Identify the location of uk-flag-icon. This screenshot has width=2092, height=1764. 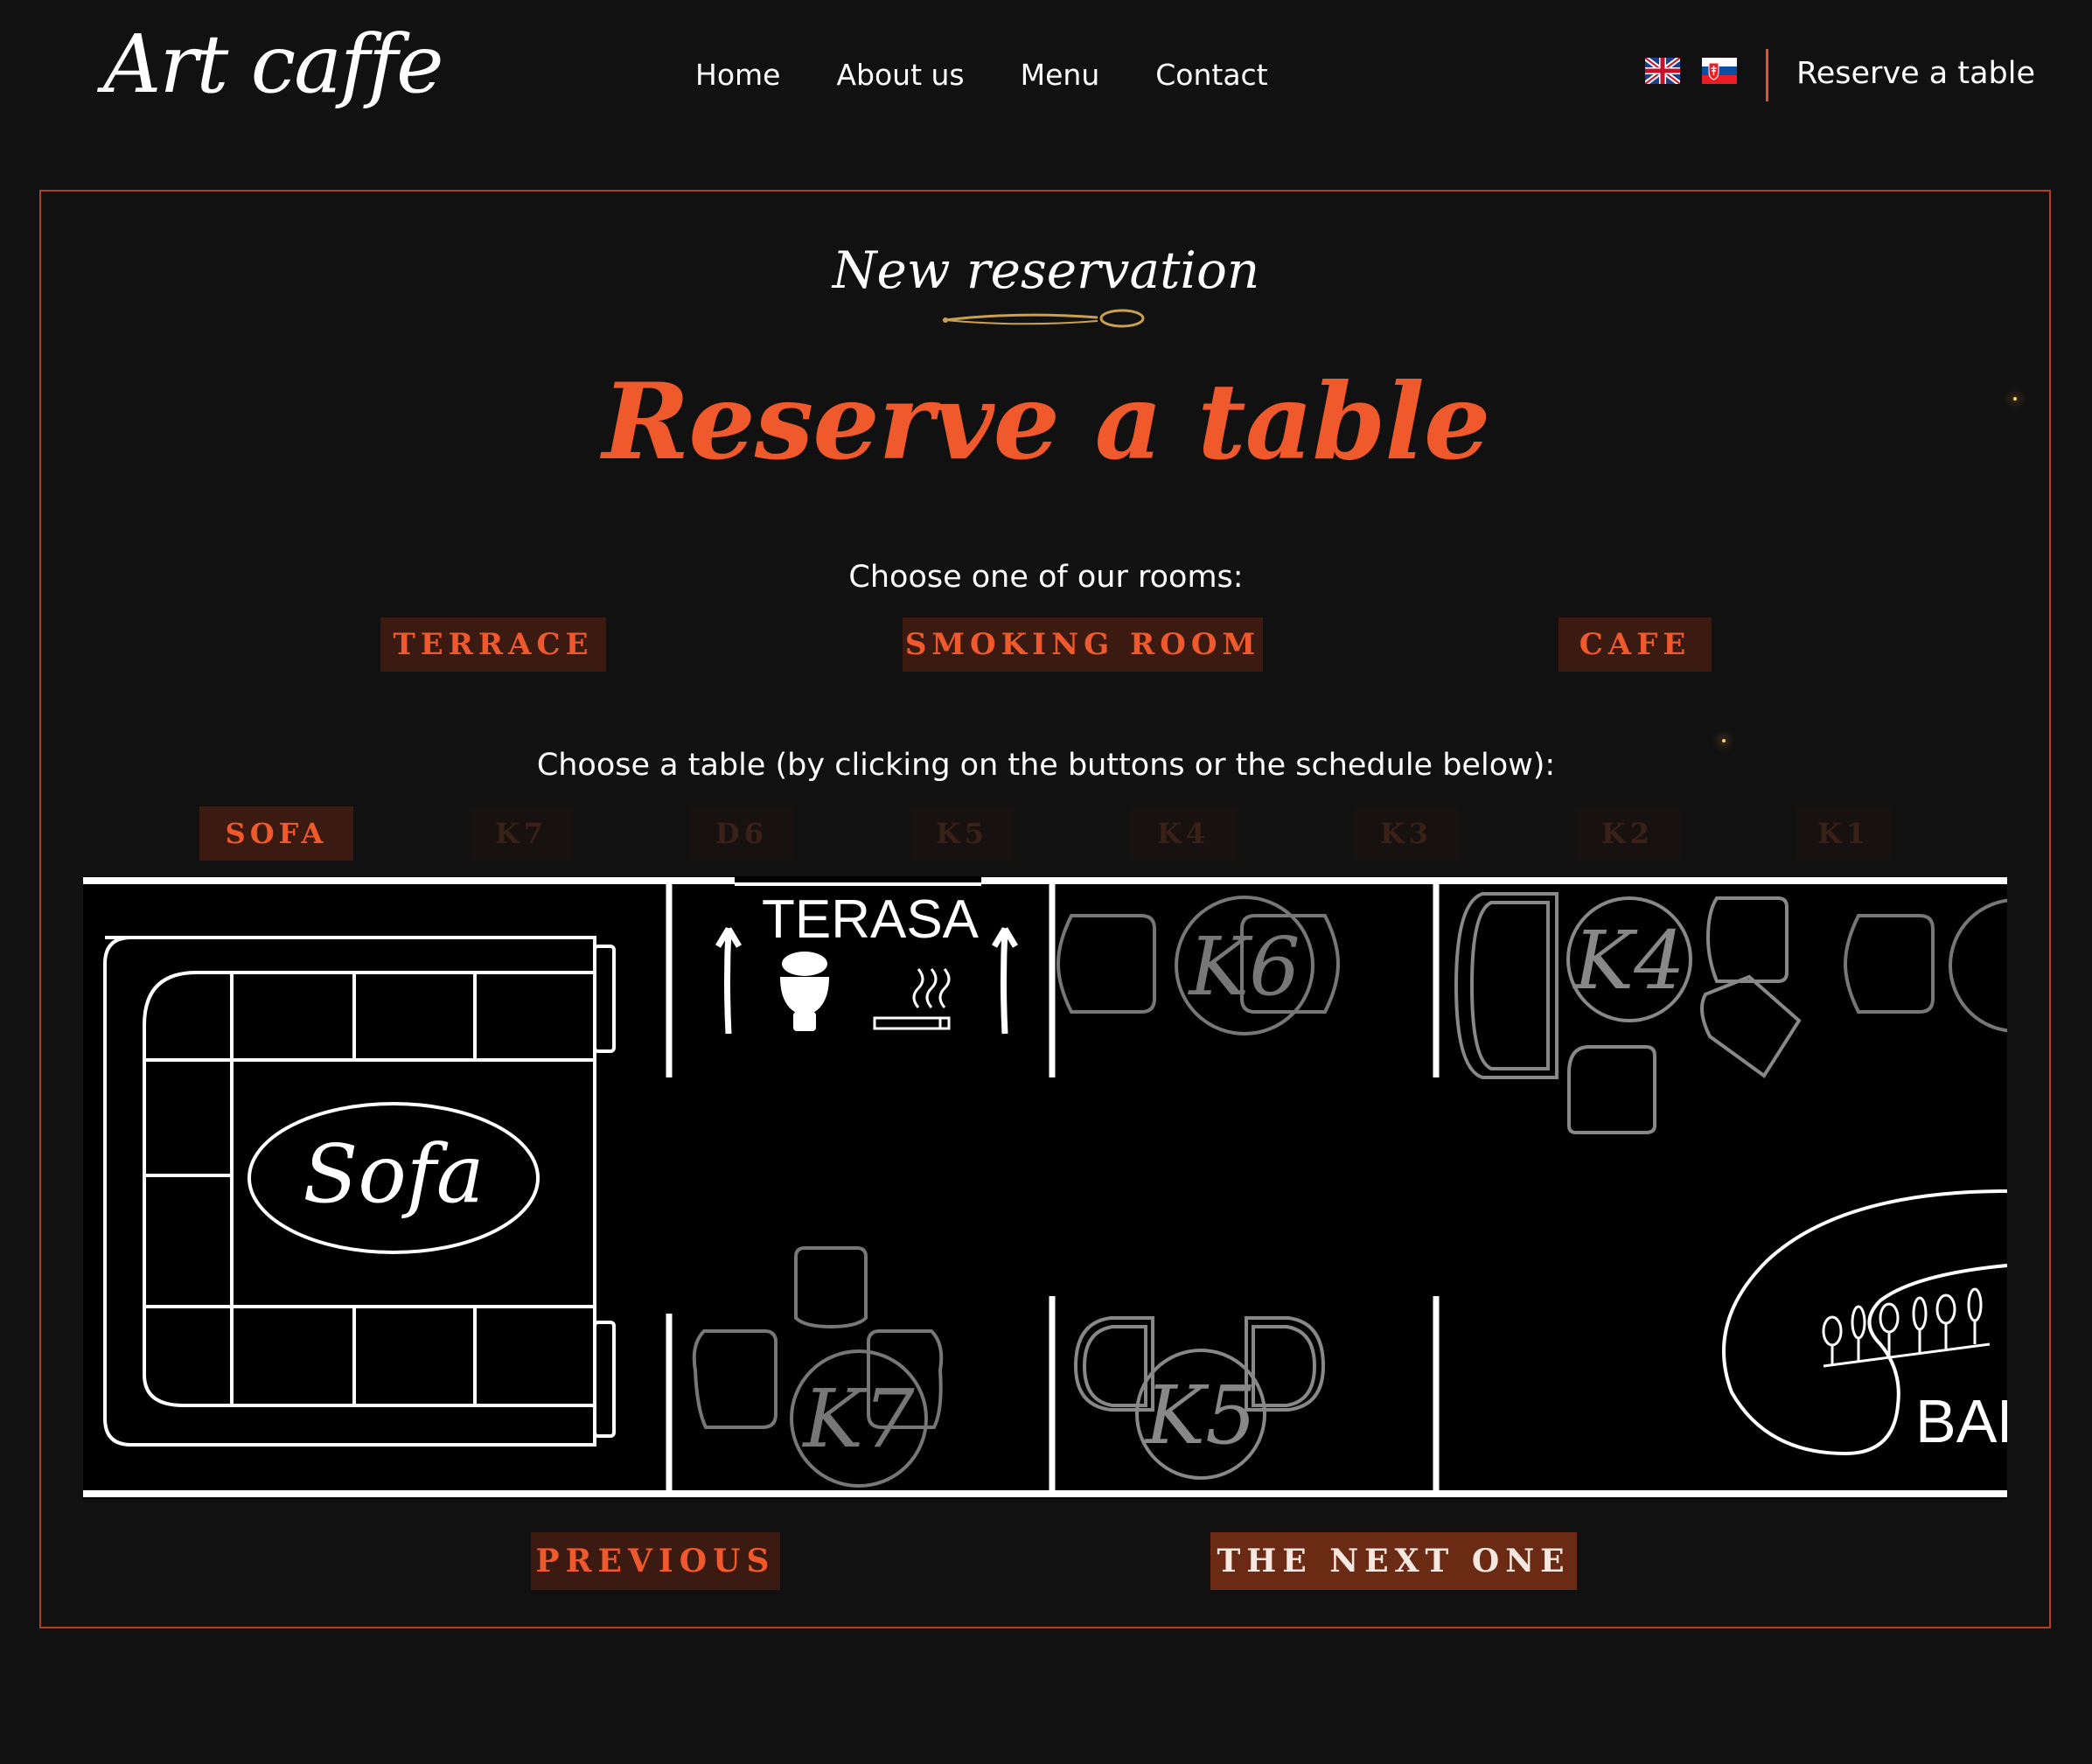
(1662, 71).